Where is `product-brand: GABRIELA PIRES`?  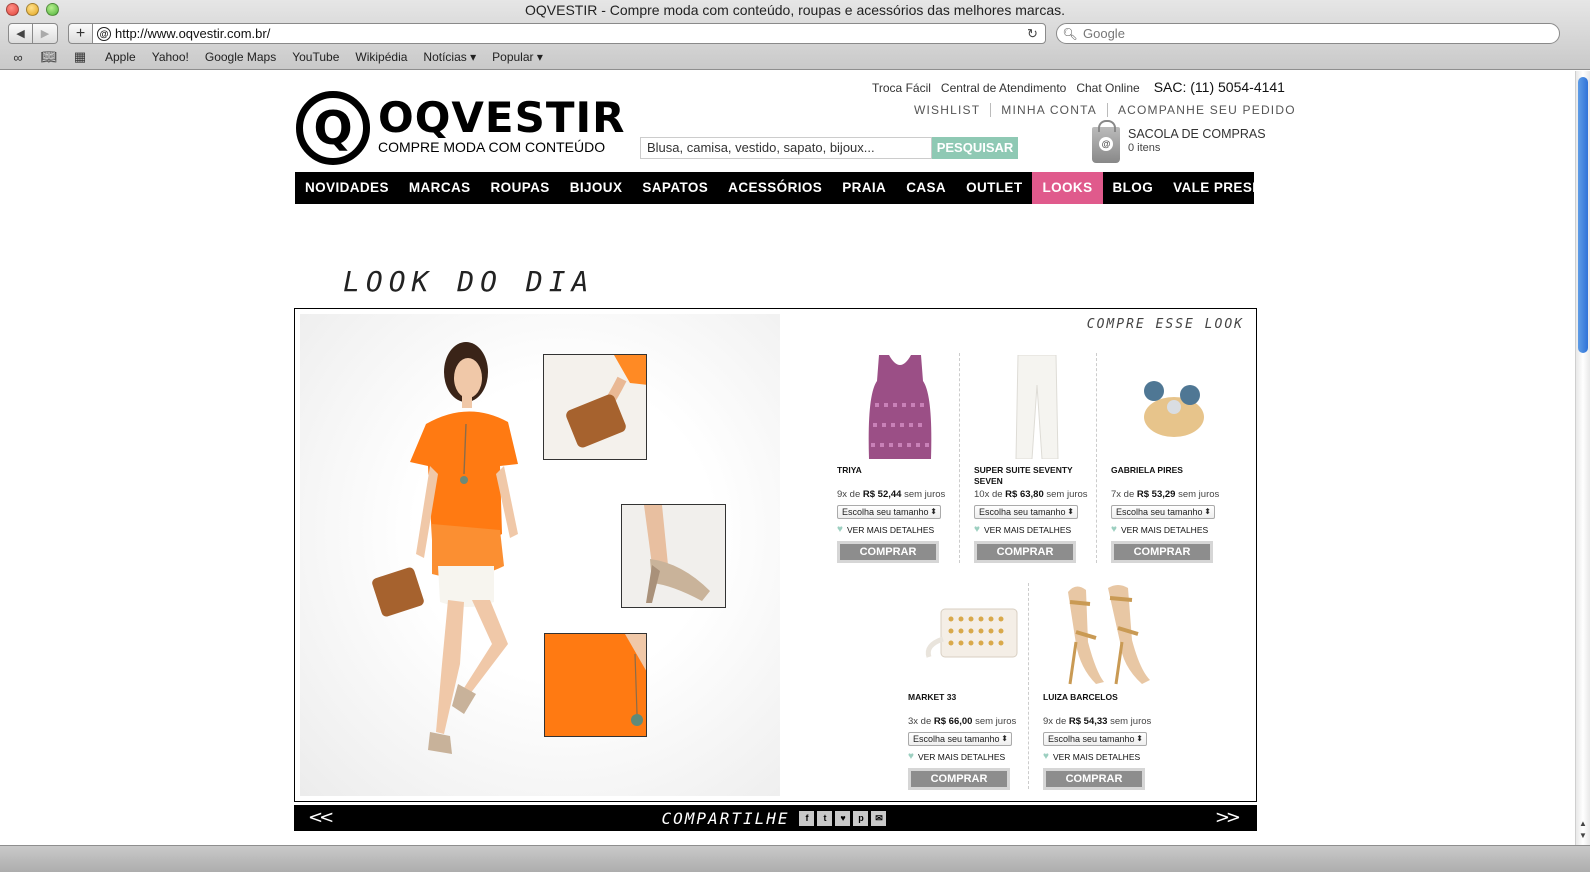 product-brand: GABRIELA PIRES is located at coordinates (1173, 476).